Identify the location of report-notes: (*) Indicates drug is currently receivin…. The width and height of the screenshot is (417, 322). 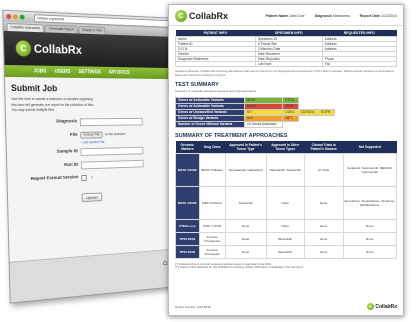
(286, 266).